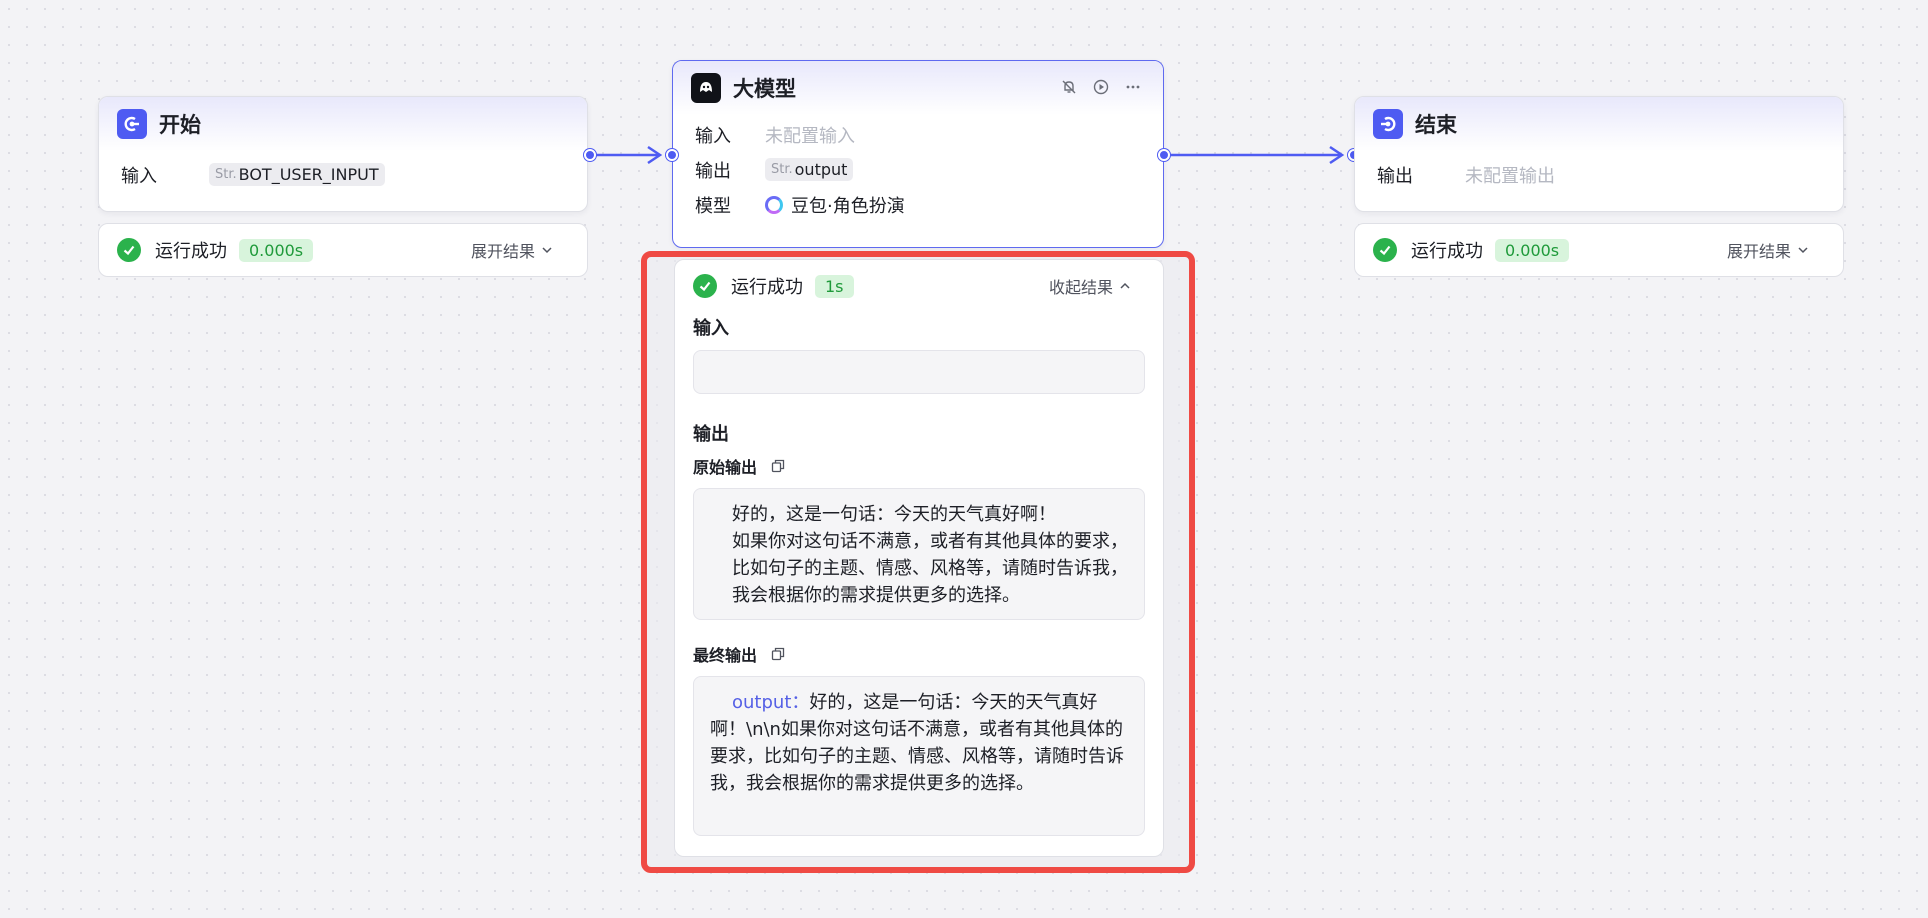  What do you see at coordinates (276, 250) in the screenshot?
I see `start-time-badge: 0.000s` at bounding box center [276, 250].